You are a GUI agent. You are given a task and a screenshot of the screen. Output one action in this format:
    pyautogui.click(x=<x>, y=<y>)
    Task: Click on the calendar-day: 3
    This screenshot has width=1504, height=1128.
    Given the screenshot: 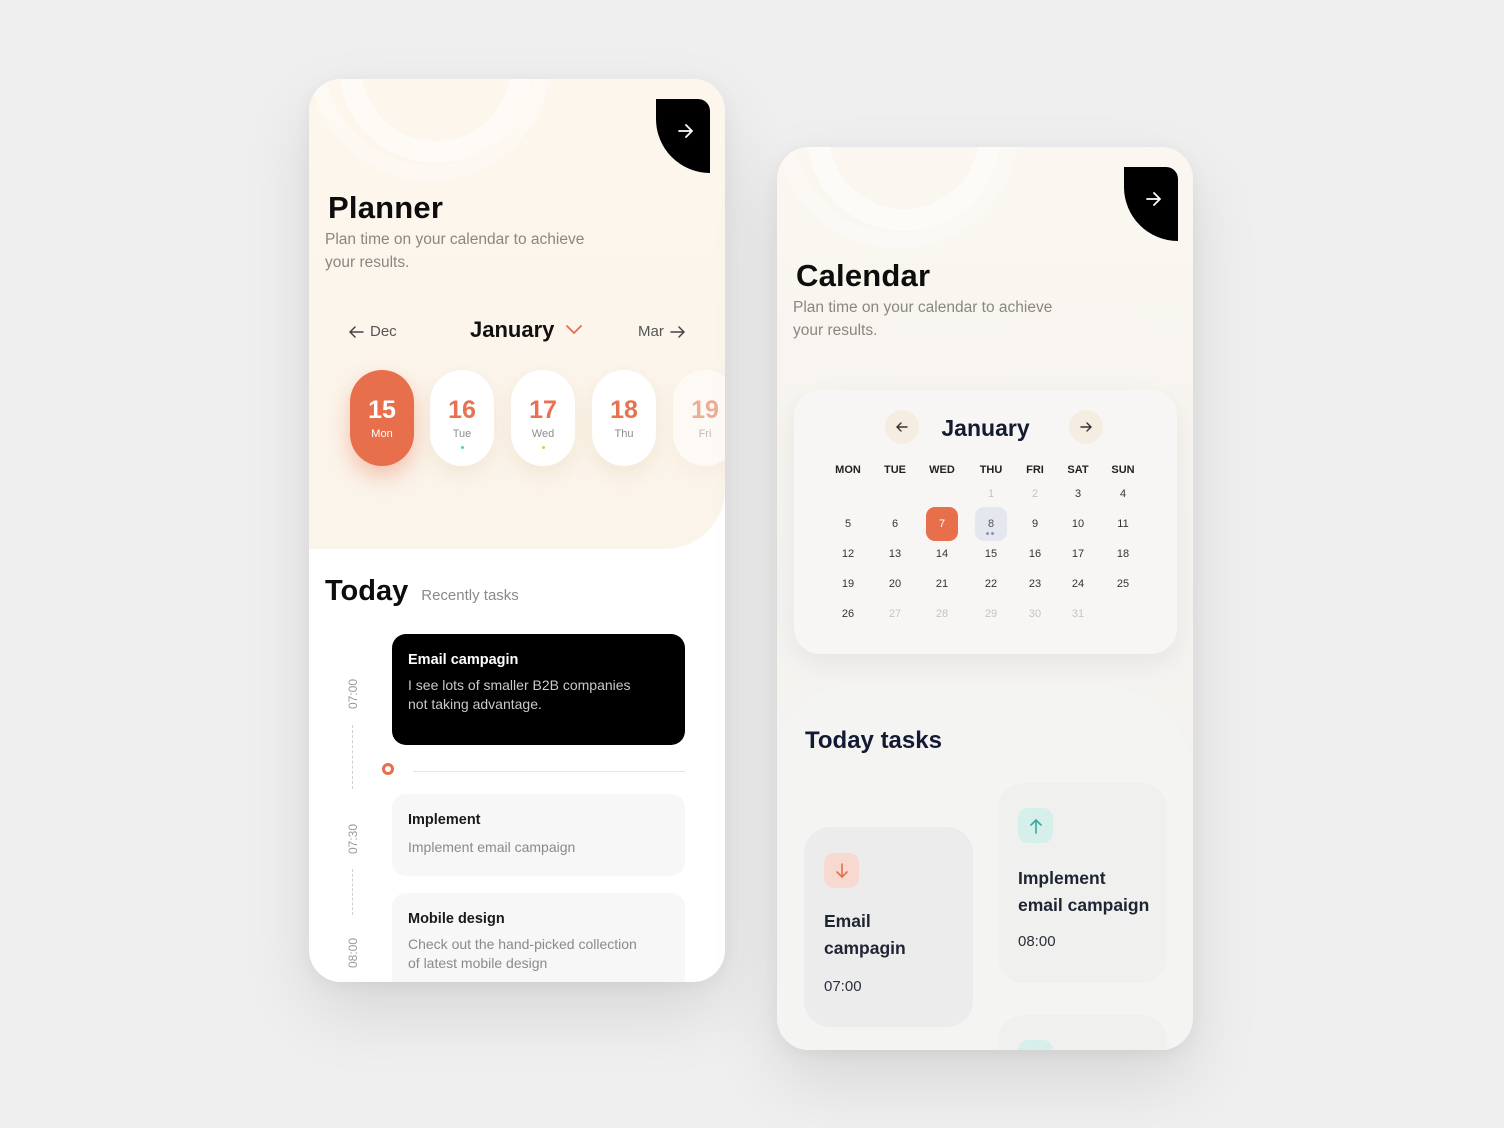 What is the action you would take?
    pyautogui.click(x=1078, y=494)
    